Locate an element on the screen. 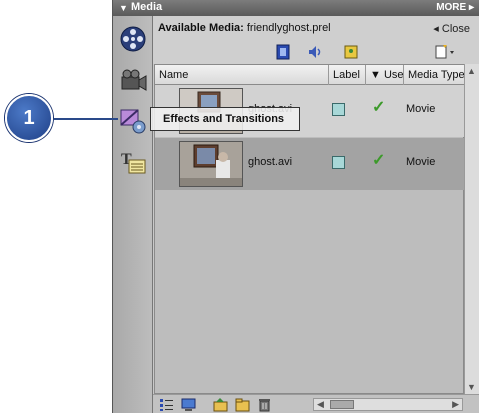 This screenshot has width=479, height=413. effects-tooltip: Effects and Transitions is located at coordinates (225, 119).